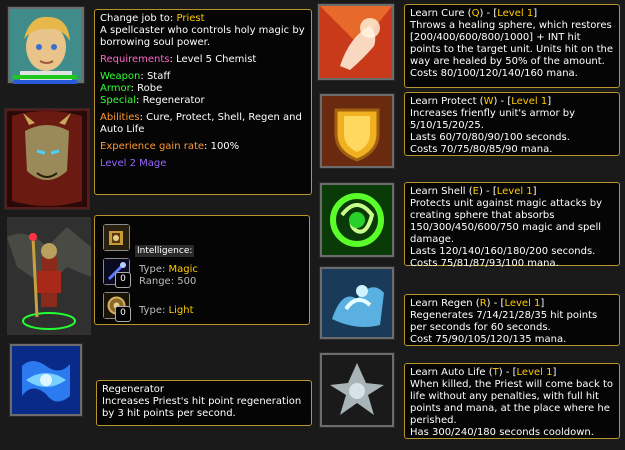 The height and width of the screenshot is (450, 625). Describe the element at coordinates (203, 77) in the screenshot. I see `weapon-line: Weapon: Staff` at that location.